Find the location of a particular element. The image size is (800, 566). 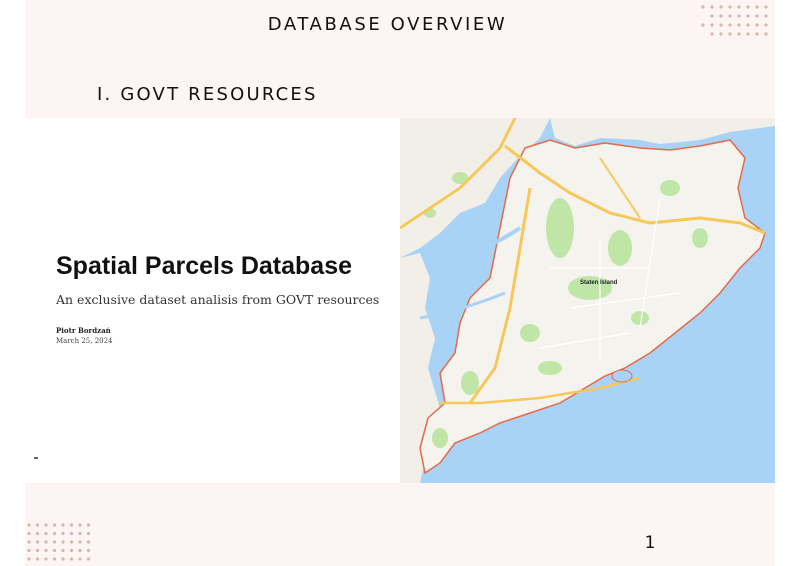

section-title: I. GOVT RESOURCES is located at coordinates (207, 94).